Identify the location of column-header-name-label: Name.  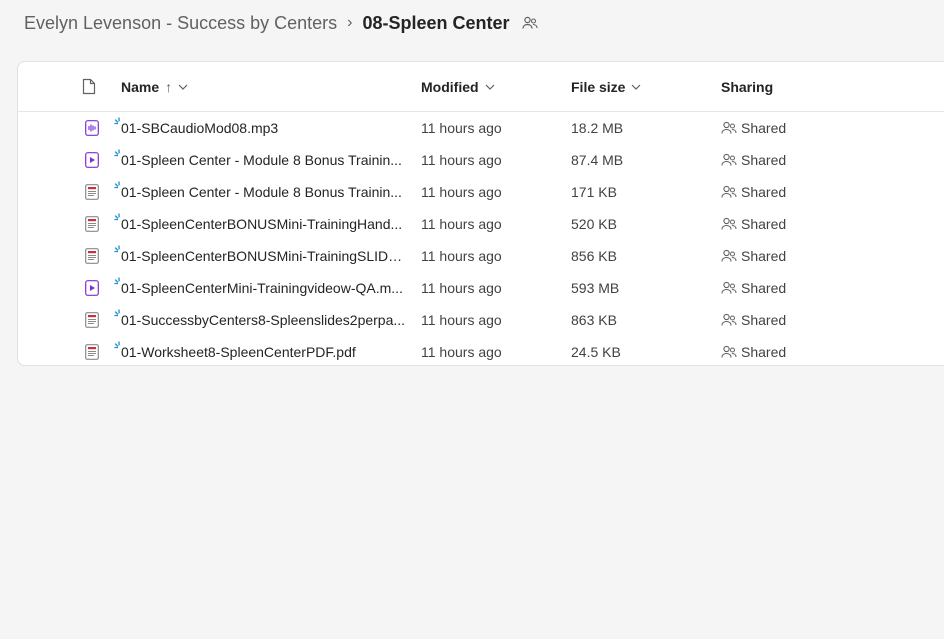
(140, 86).